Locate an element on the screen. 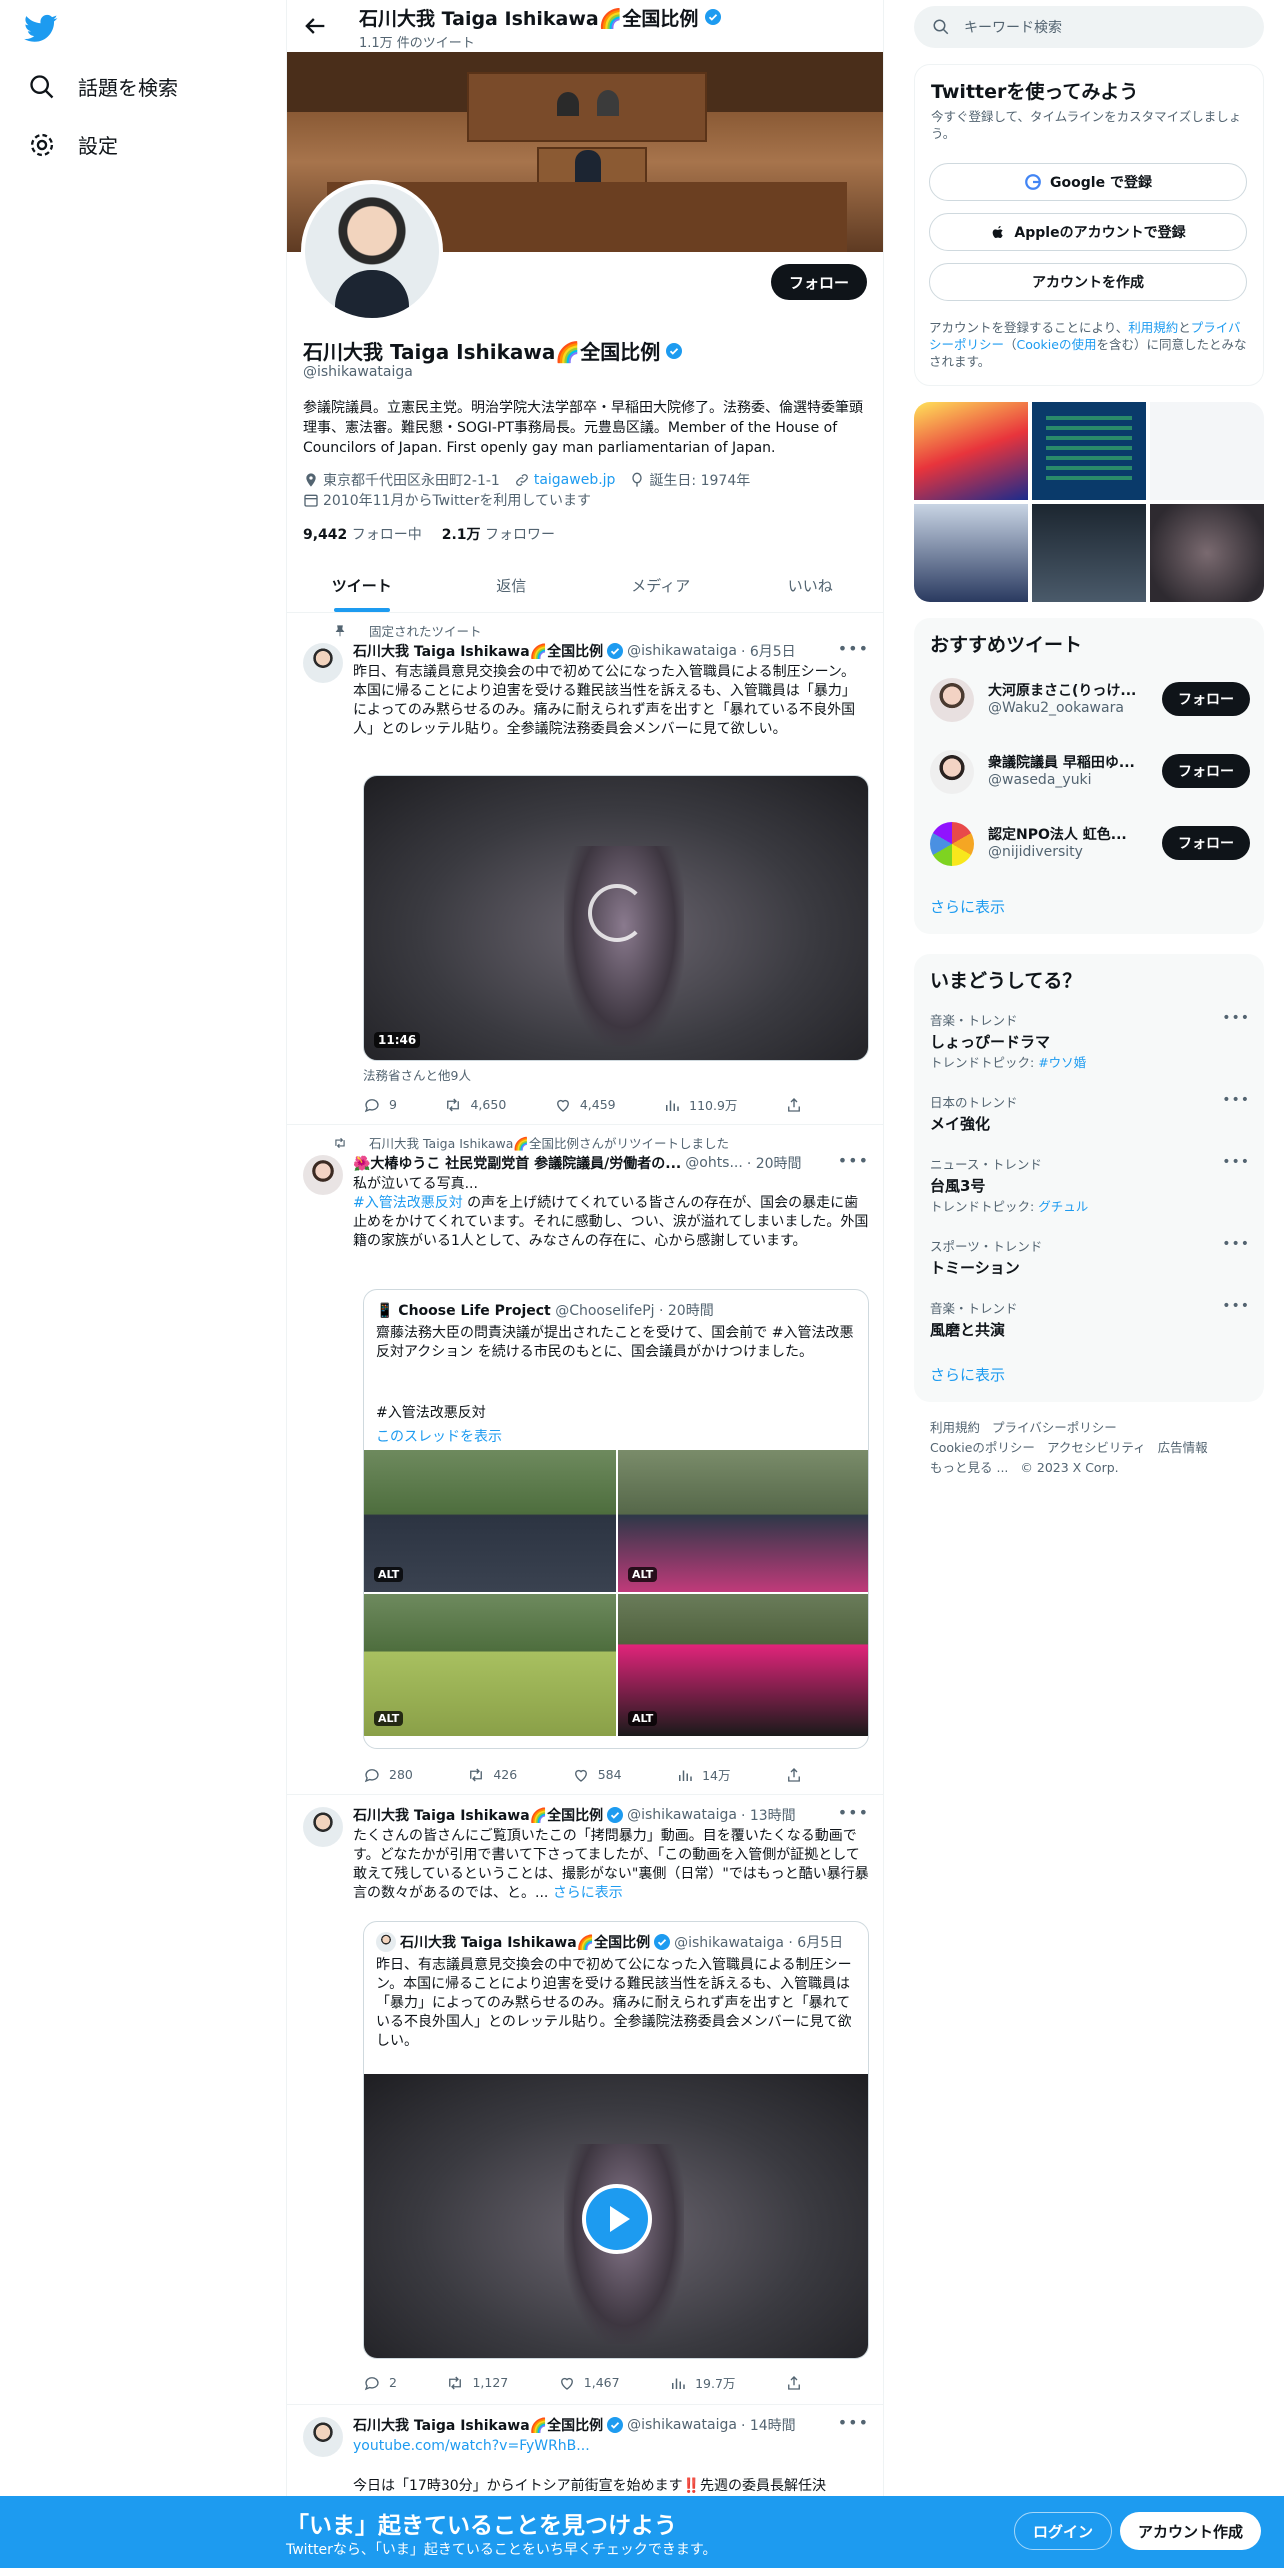 This screenshot has height=2568, width=1284. trend-item: スポーツ・トレンド トミーション ••• is located at coordinates (1090, 1257).